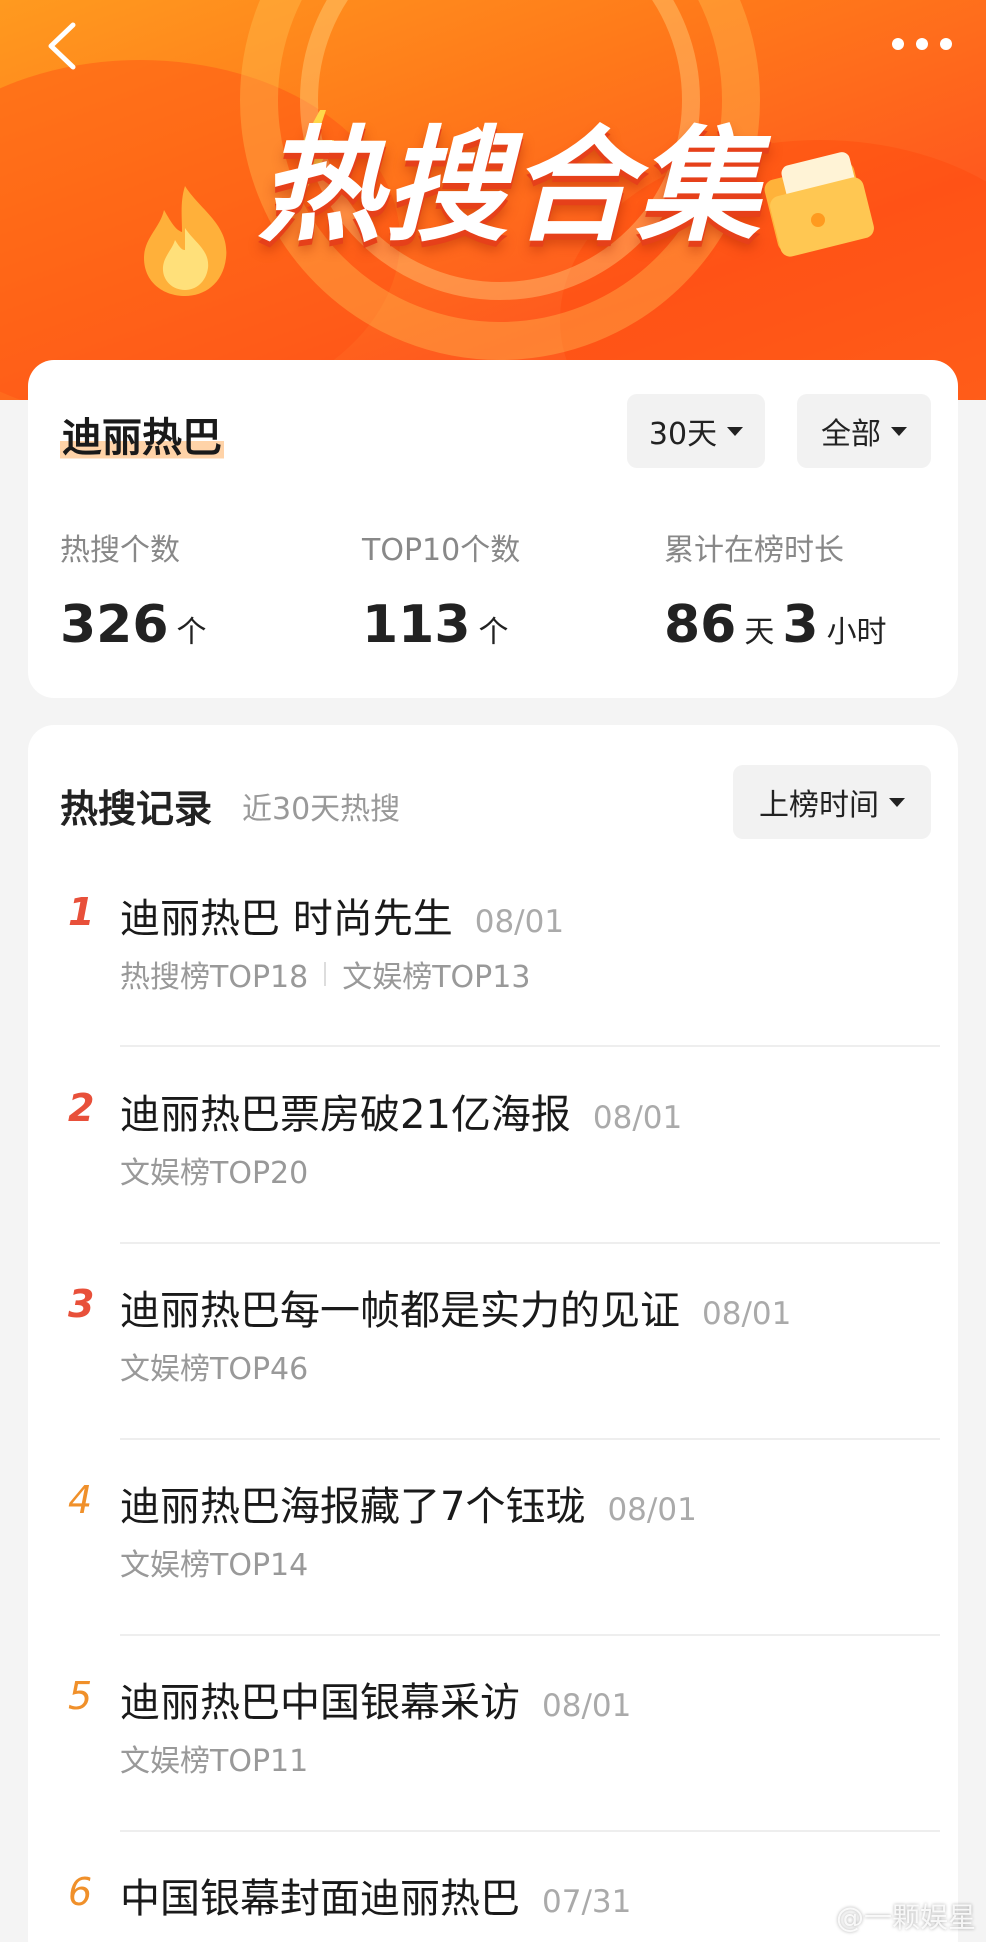 The image size is (986, 1942). I want to click on item-title: 迪丽热巴海报藏了7个钰珑, so click(353, 1507).